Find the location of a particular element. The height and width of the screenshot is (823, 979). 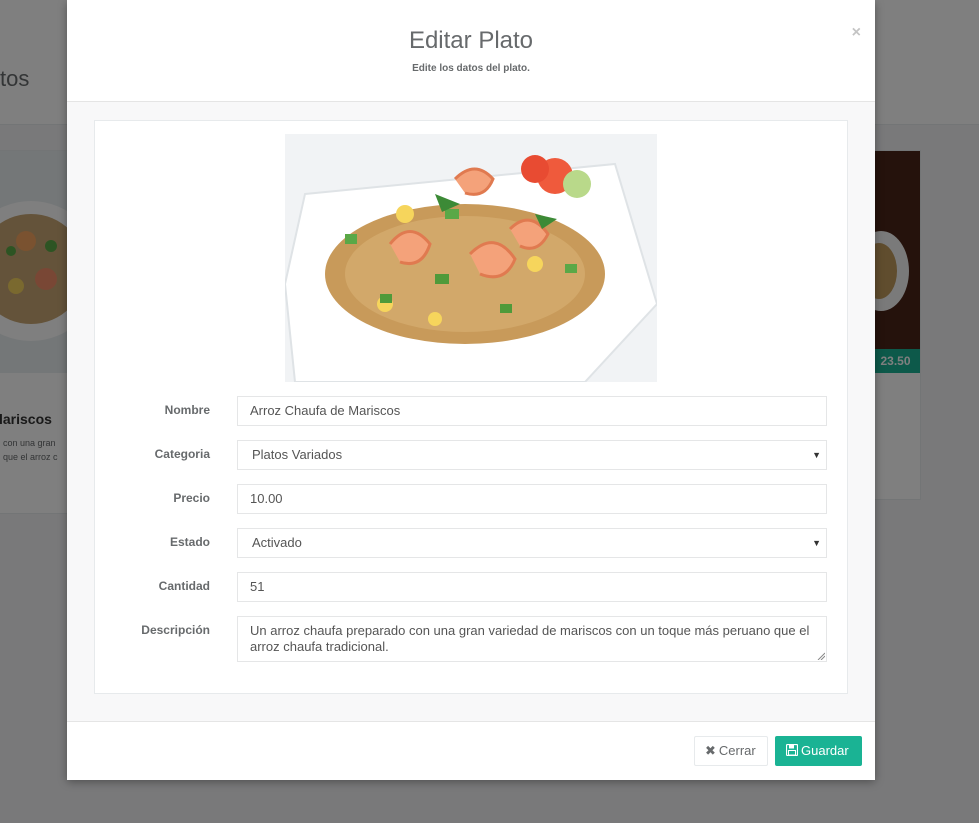

modal-footer: ✖ Cerrar Guardar is located at coordinates (471, 750).